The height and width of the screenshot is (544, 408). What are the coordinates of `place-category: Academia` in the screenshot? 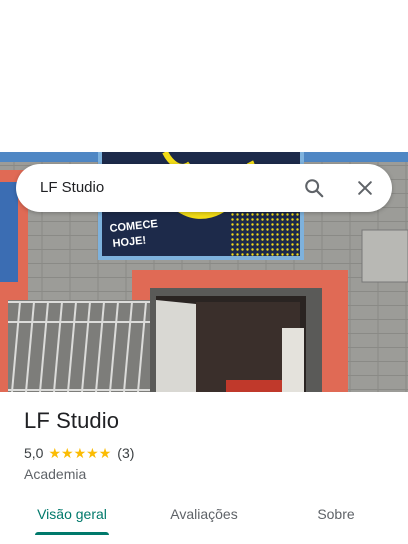 It's located at (55, 474).